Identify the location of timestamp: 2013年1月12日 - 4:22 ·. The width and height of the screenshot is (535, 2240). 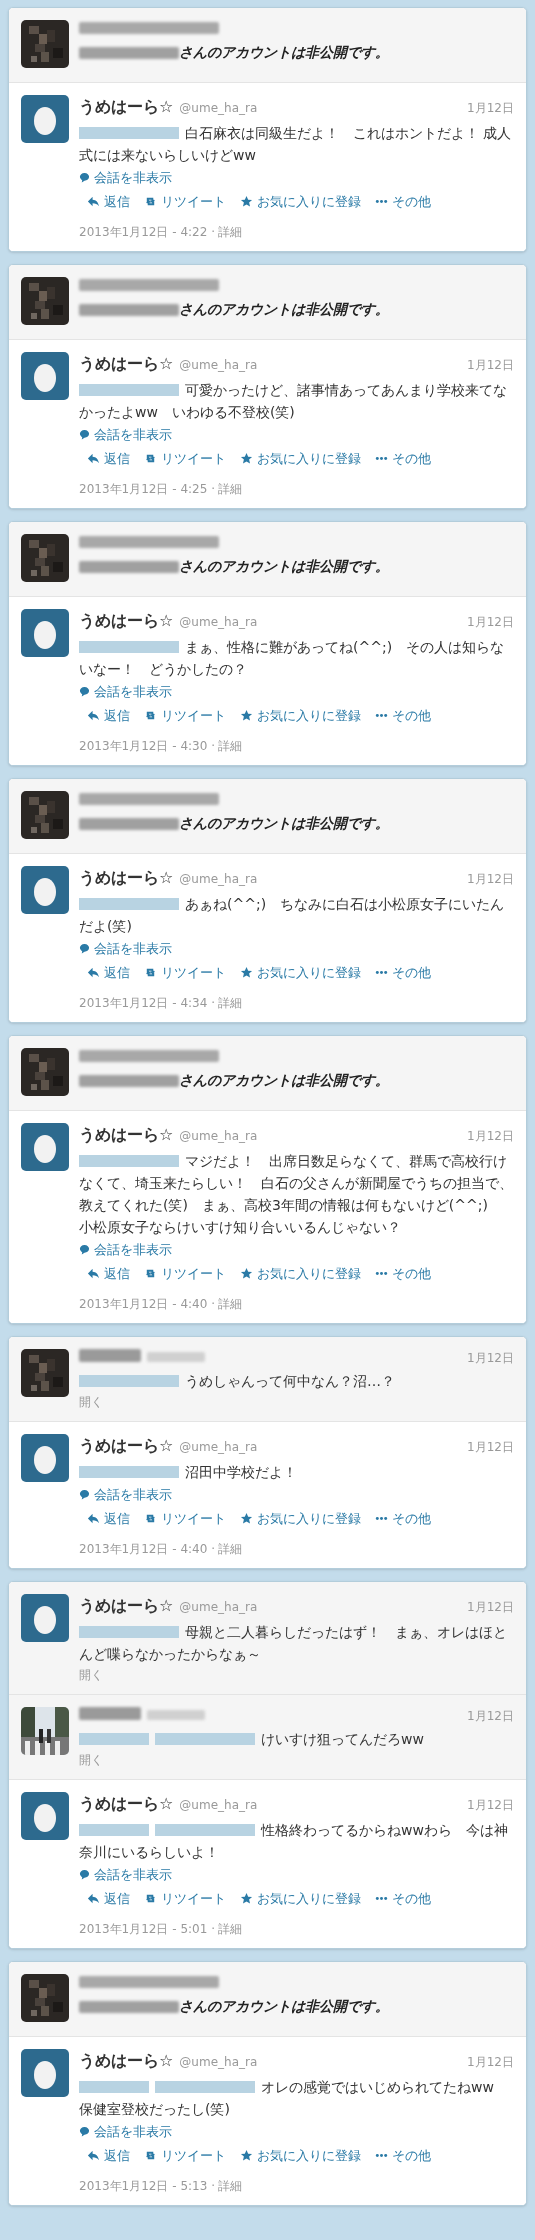
(147, 232).